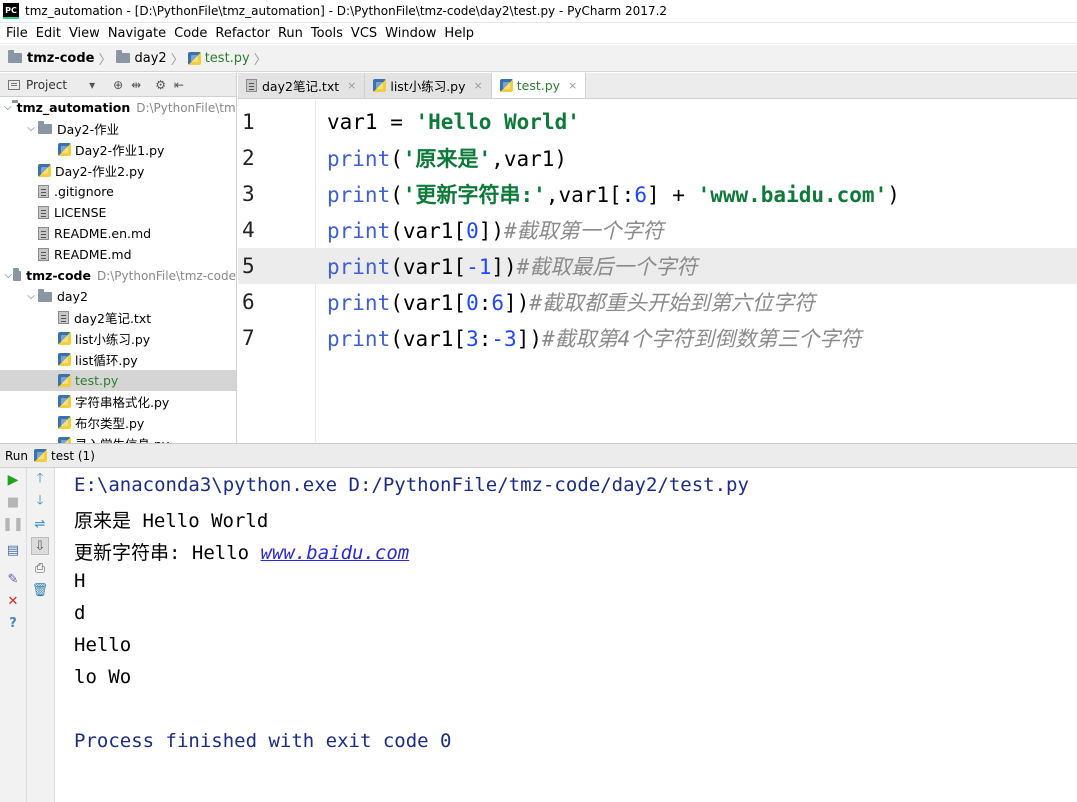 This screenshot has height=802, width=1077. I want to click on project-view-selector: Project, so click(46, 85).